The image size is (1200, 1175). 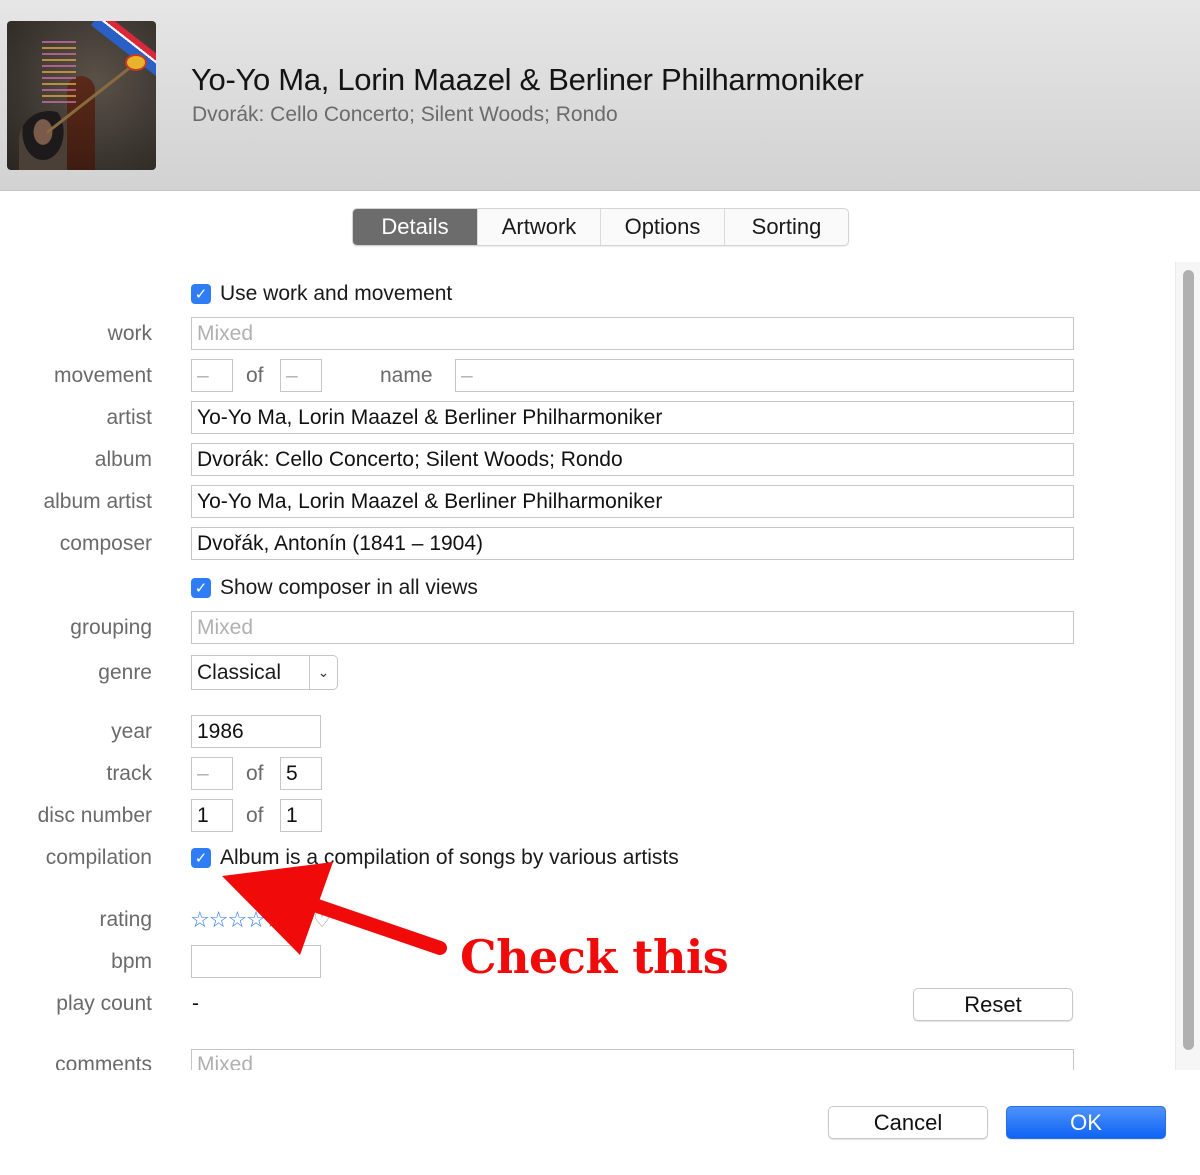 I want to click on bpm-input, so click(x=256, y=961).